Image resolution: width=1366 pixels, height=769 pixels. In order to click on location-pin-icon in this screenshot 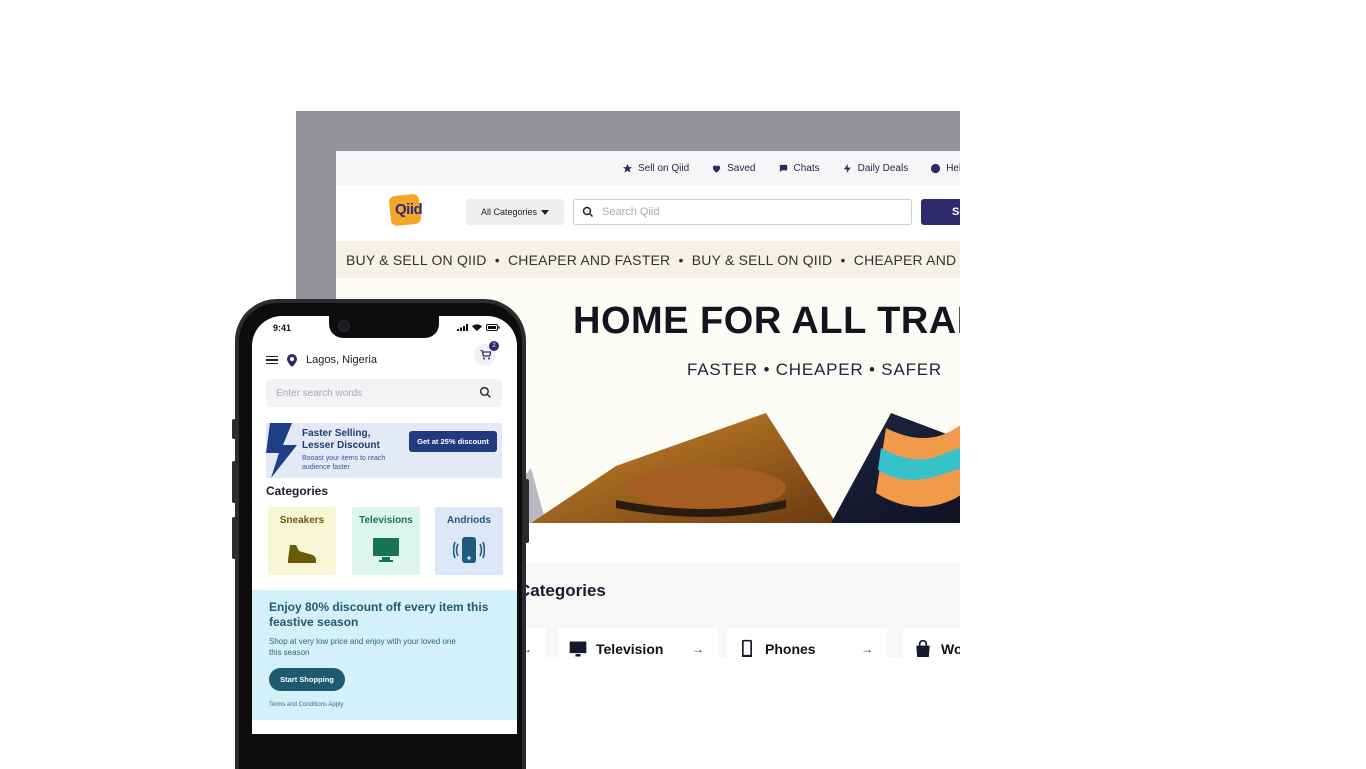, I will do `click(292, 360)`.